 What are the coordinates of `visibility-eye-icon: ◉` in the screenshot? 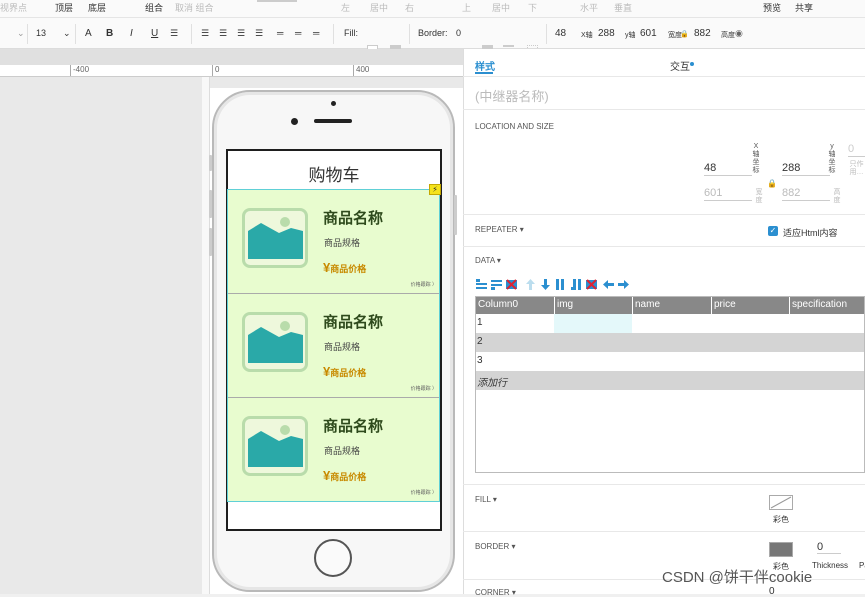 It's located at (739, 33).